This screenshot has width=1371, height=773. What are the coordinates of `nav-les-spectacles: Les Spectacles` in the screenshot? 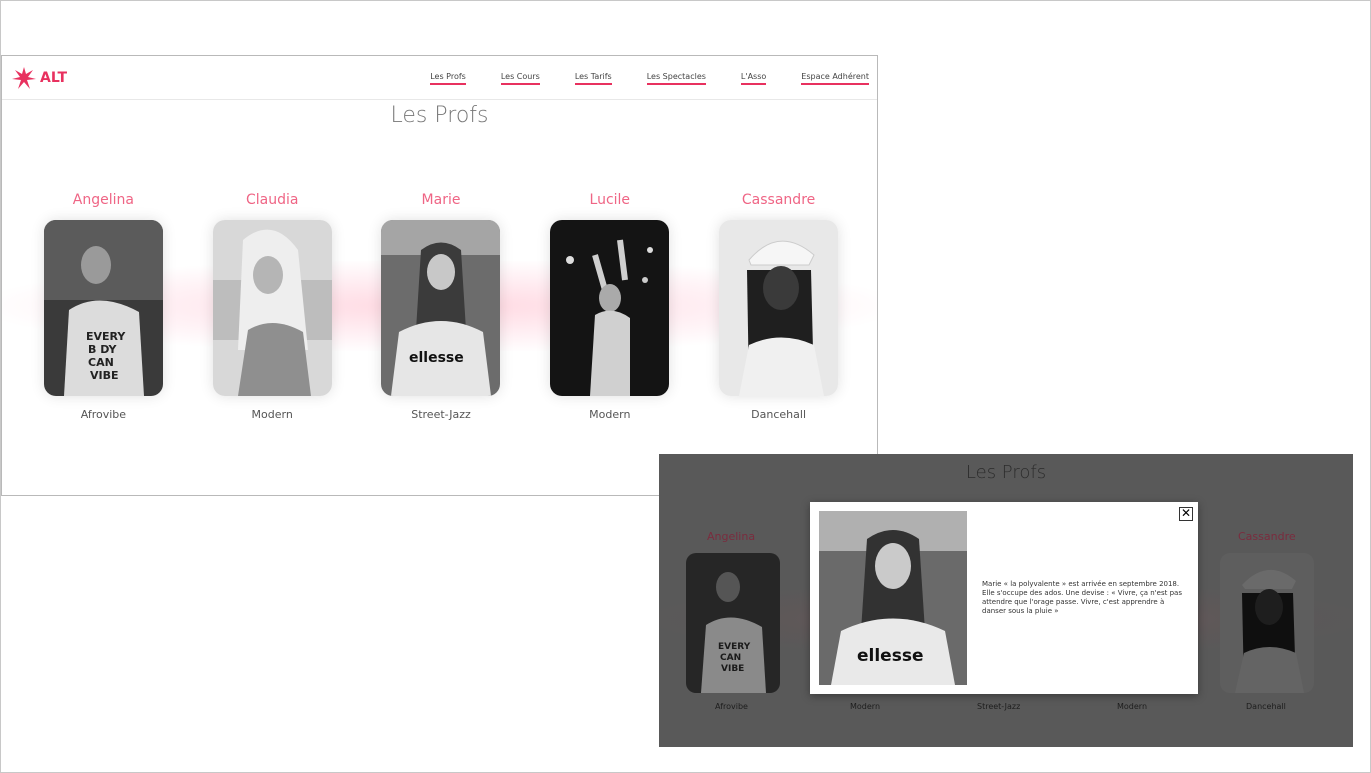 It's located at (676, 78).